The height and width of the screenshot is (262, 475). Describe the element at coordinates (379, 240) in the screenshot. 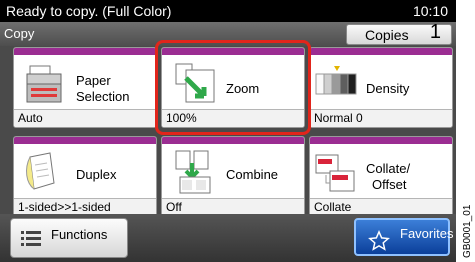

I see `star-icon` at that location.